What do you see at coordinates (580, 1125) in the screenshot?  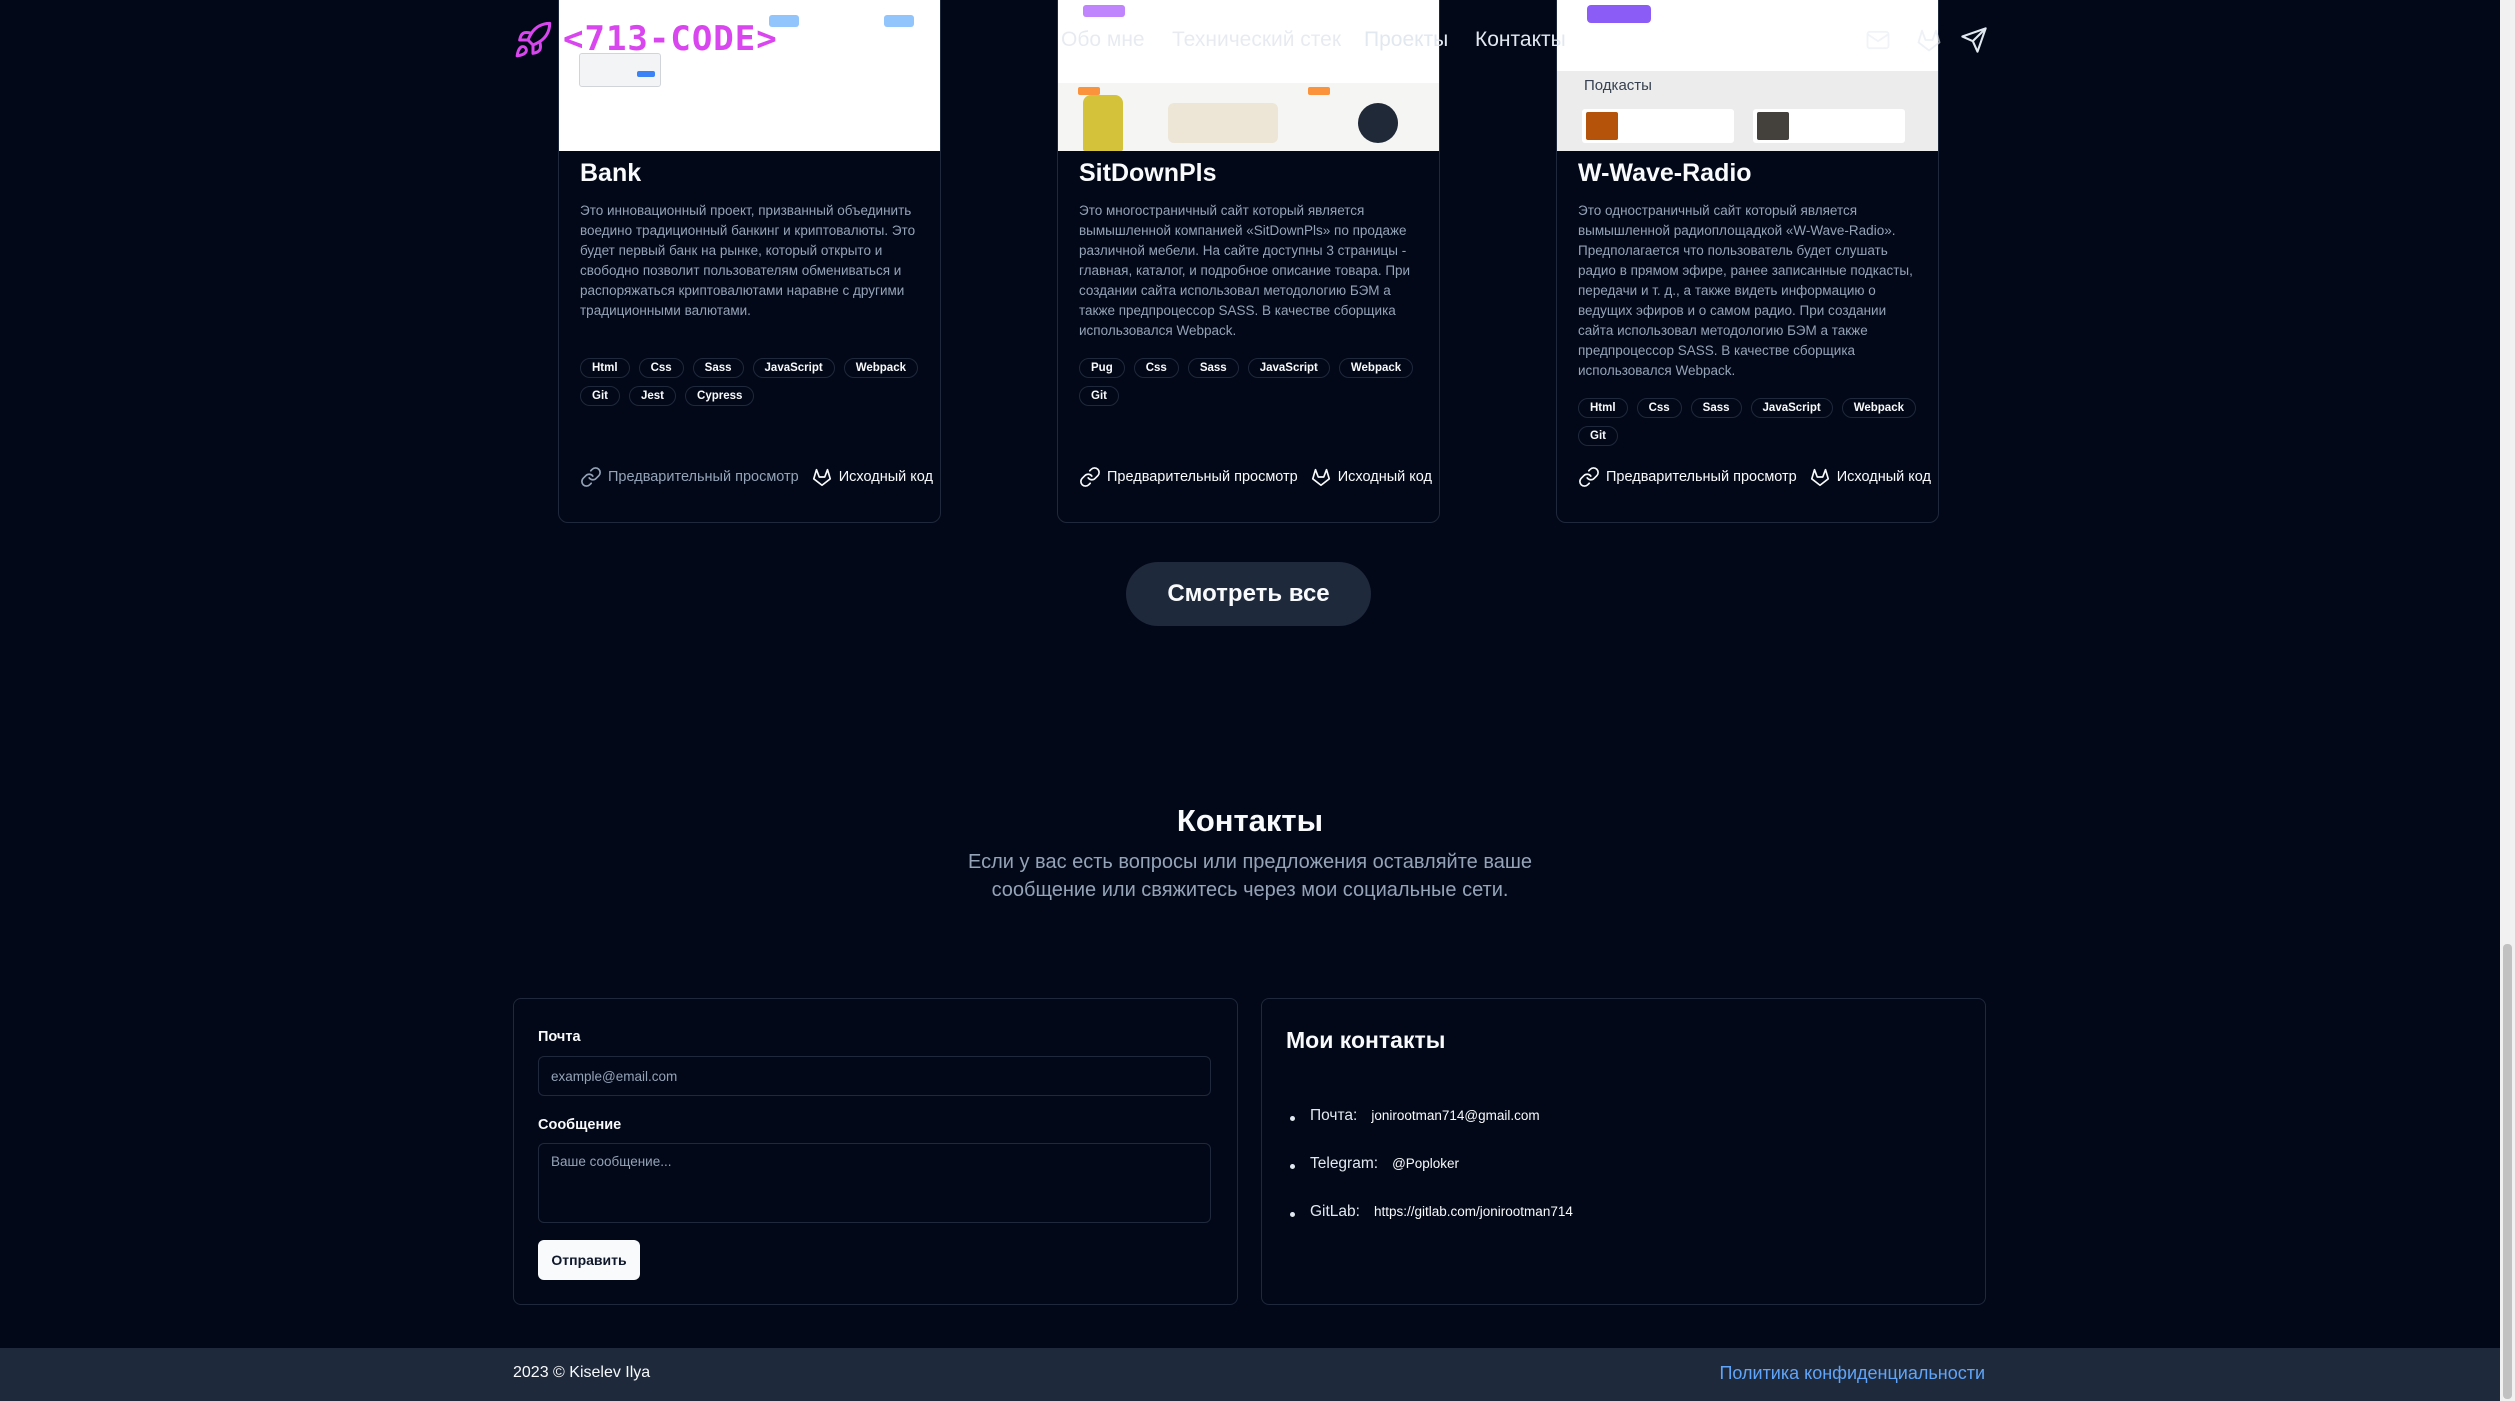 I see `message-label: Сообщение` at bounding box center [580, 1125].